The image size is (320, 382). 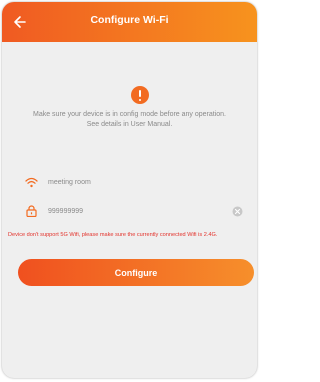 I want to click on exclamation-circle-icon, so click(x=140, y=95).